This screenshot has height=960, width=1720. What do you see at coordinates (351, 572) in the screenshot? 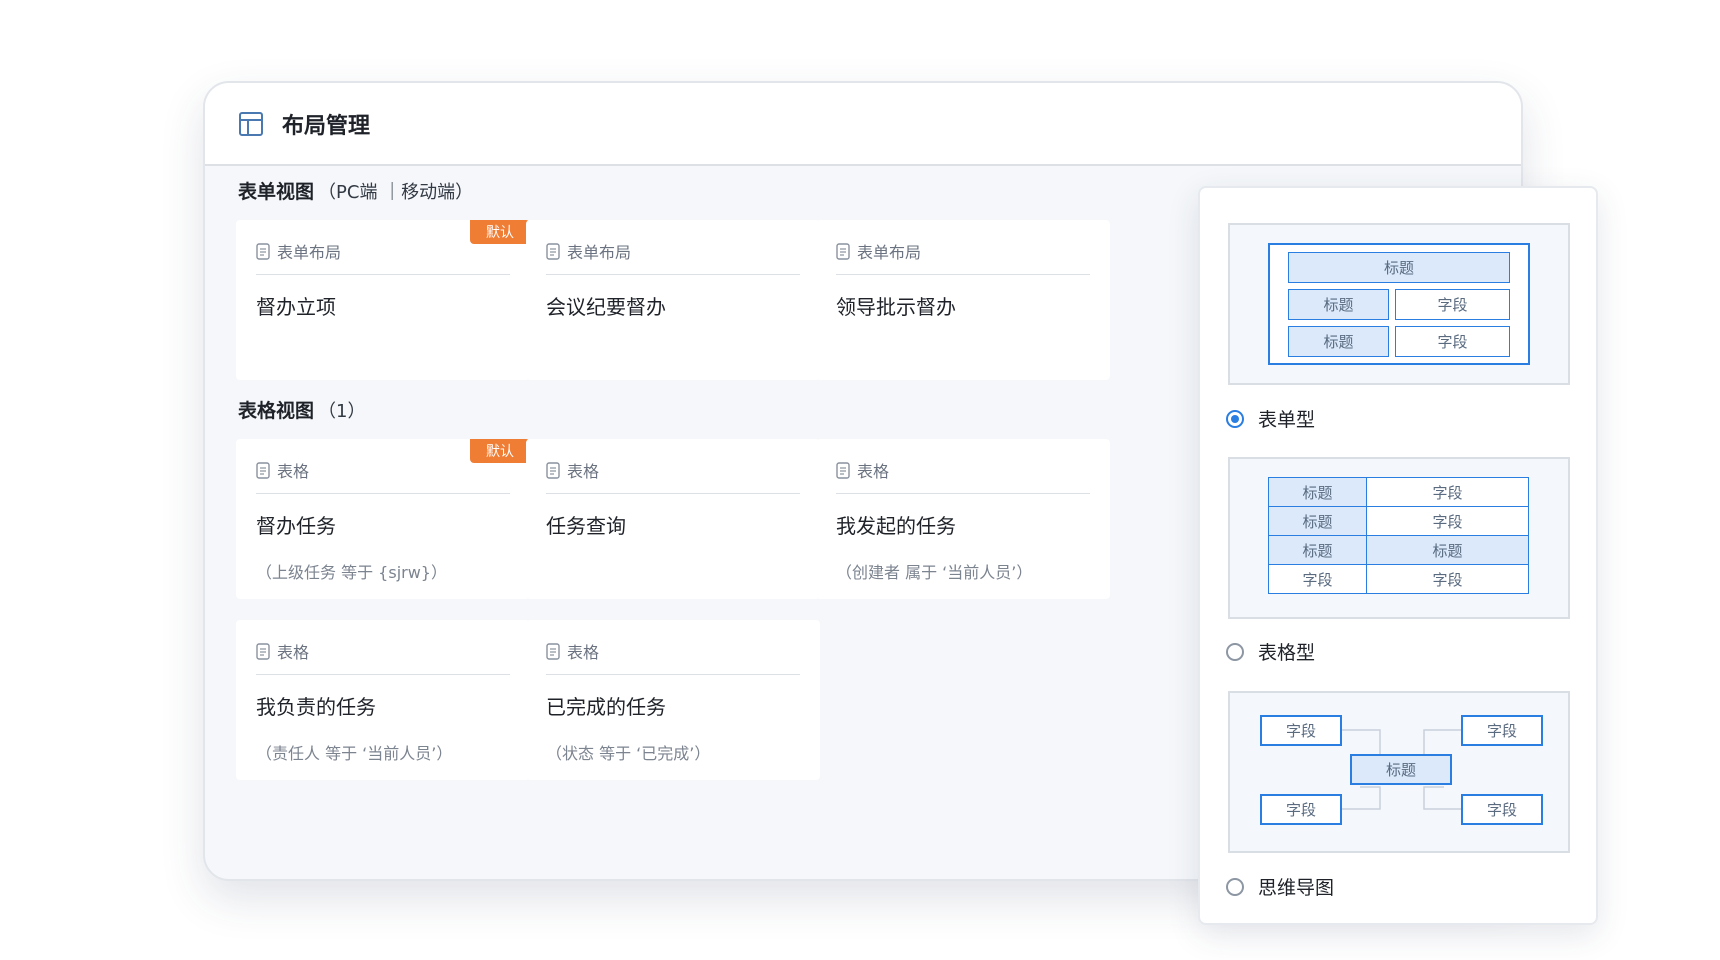
I see `card-condition: （上级任务 等于 {sjrw}）` at bounding box center [351, 572].